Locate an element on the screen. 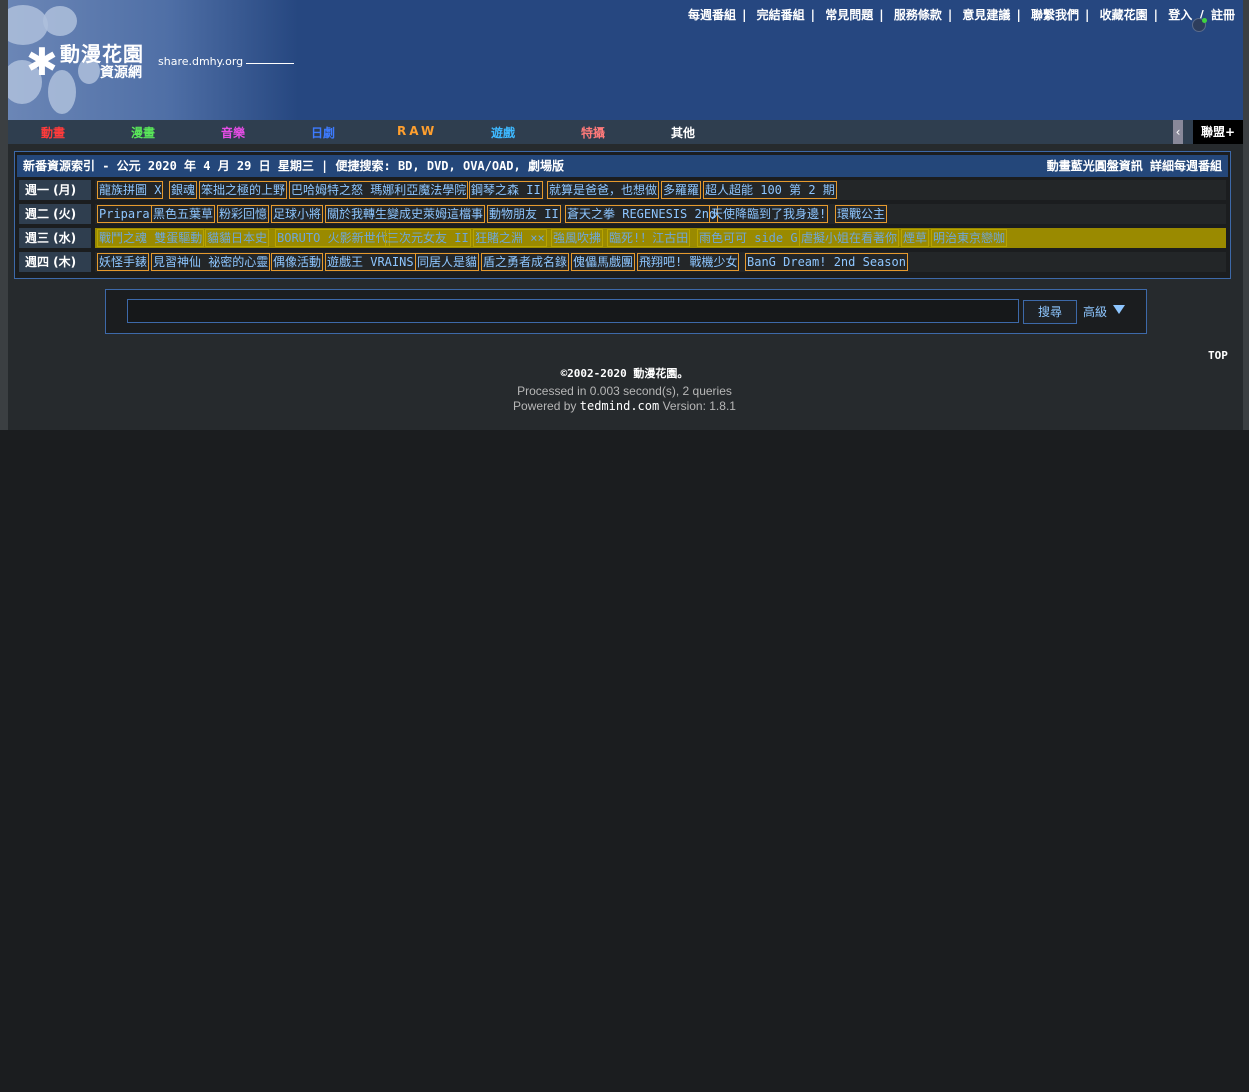 This screenshot has height=1092, width=1249. nav-completed: 完結番組 is located at coordinates (781, 15).